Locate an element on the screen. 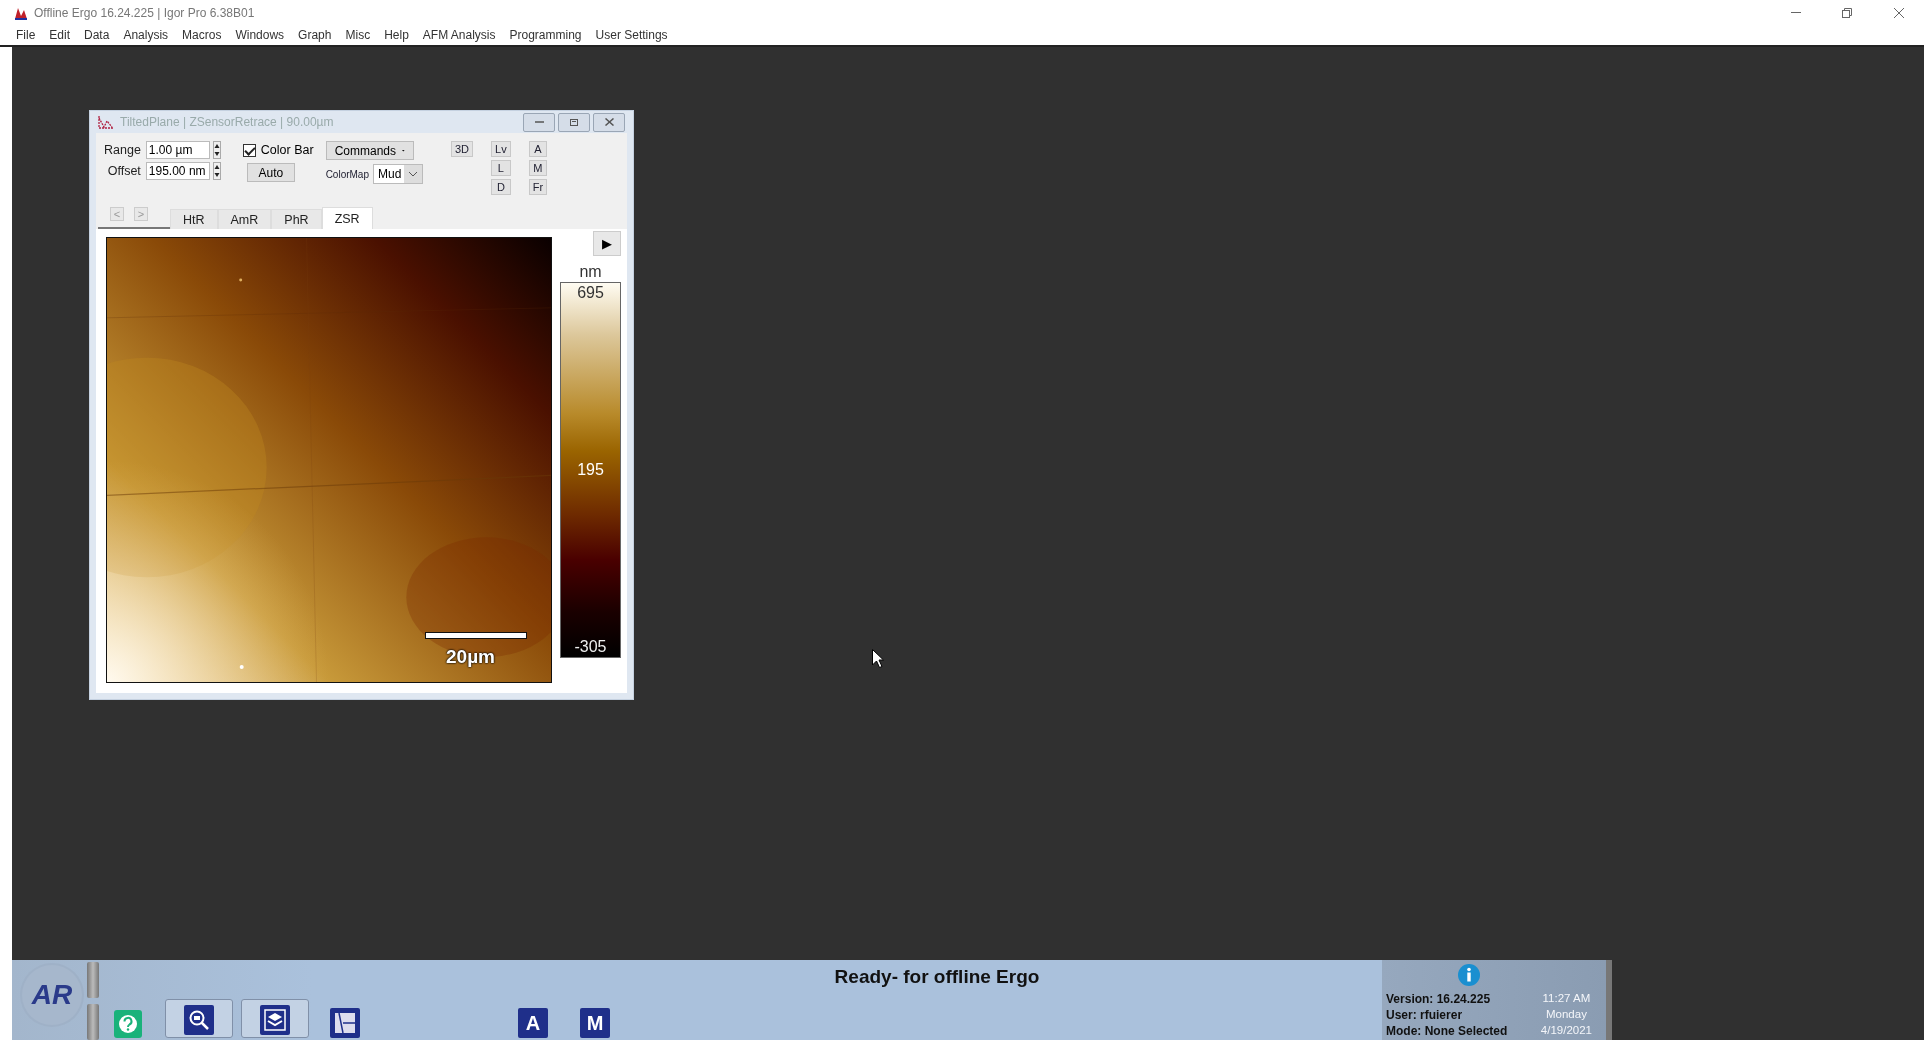 This screenshot has width=1924, height=1040. menu-item: Help is located at coordinates (396, 35).